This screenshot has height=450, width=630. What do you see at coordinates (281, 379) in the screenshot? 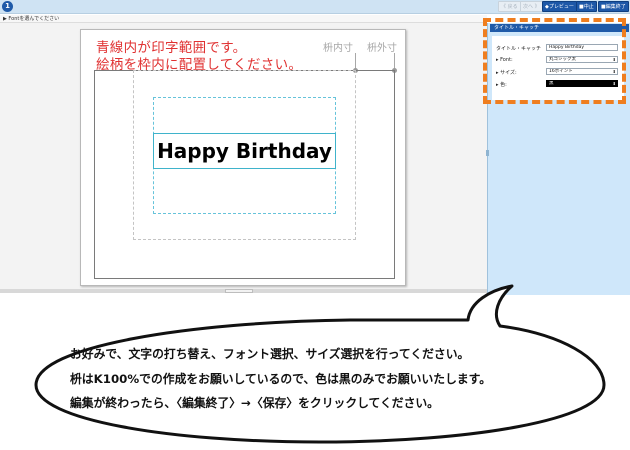
I see `instruction-line-2: 枡はK100%での作成をお願いしているので、色は黒のみでお願いいたします。` at bounding box center [281, 379].